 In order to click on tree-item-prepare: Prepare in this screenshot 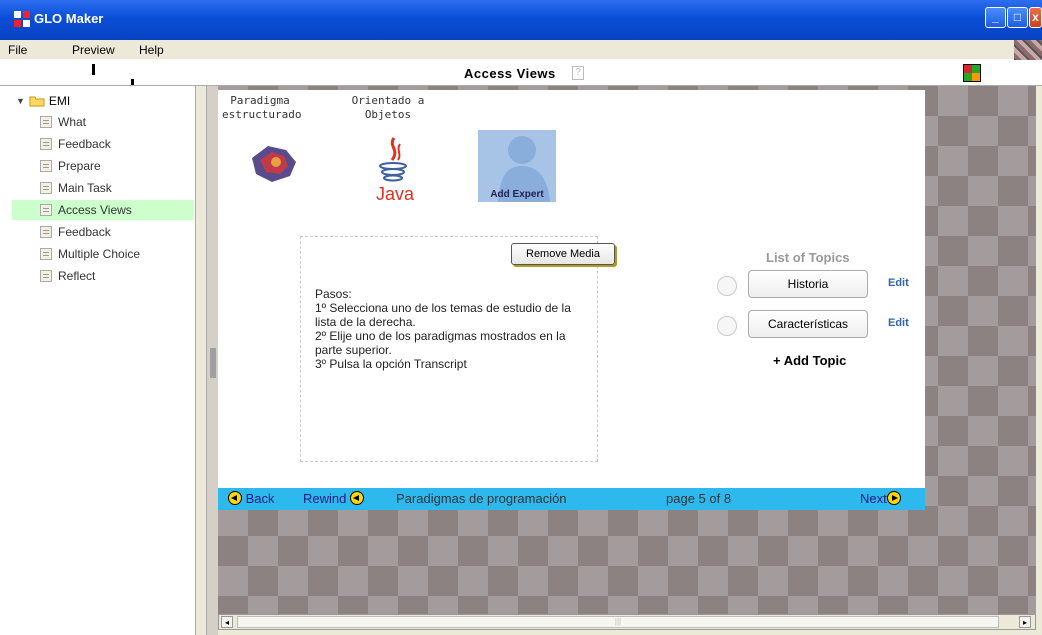, I will do `click(117, 166)`.